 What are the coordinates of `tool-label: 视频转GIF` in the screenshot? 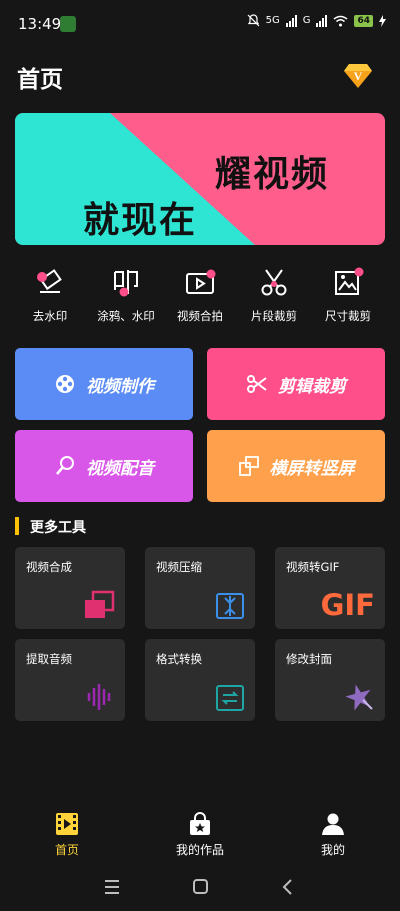 It's located at (313, 567).